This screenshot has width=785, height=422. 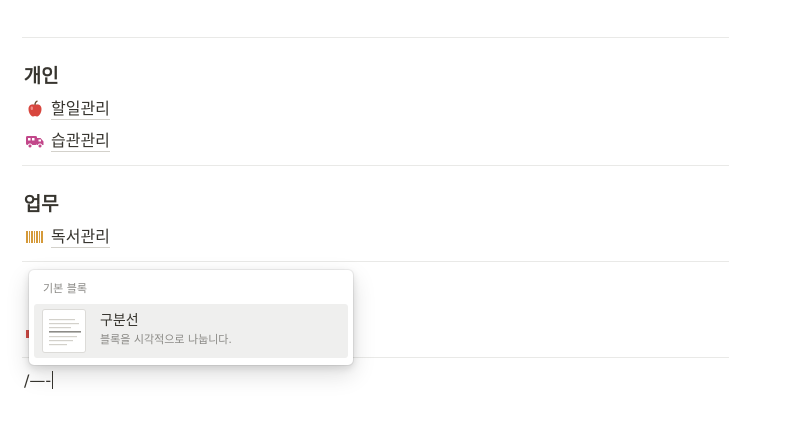 I want to click on page-link-todo: 할일관리, so click(x=67, y=109).